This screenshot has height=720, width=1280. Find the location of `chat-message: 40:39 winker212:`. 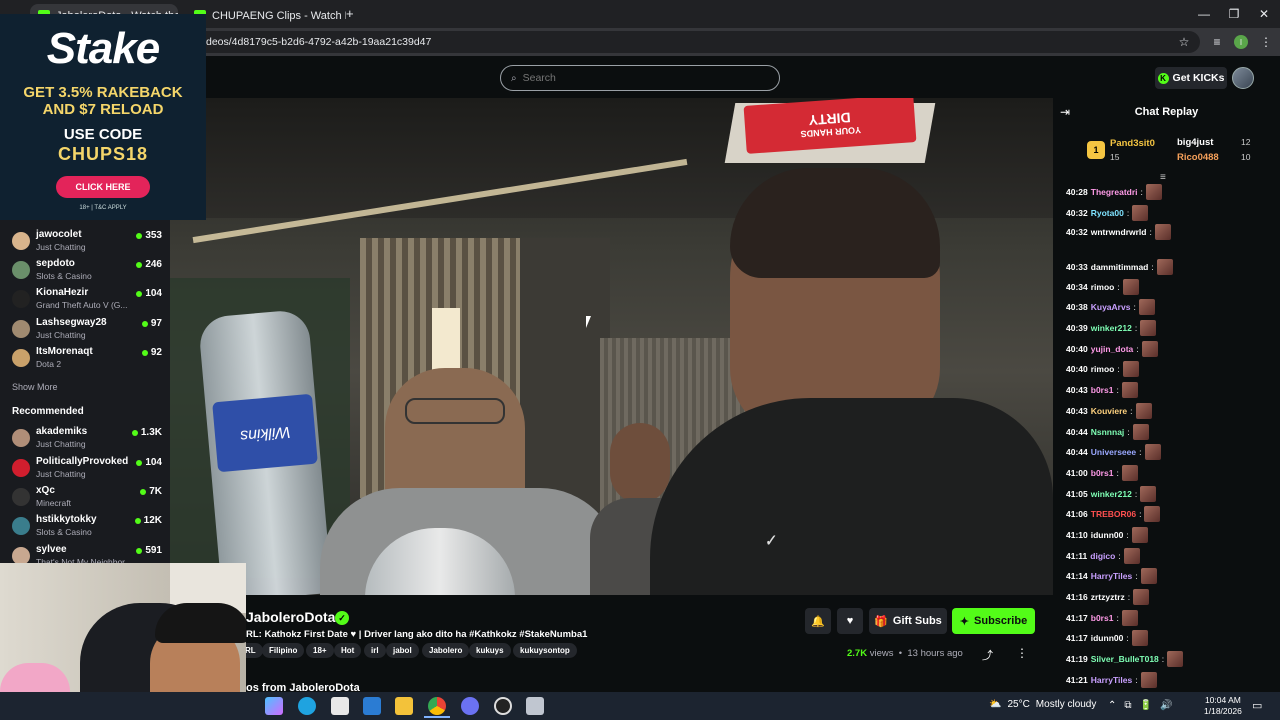

chat-message: 40:39 winker212: is located at coordinates (1111, 328).